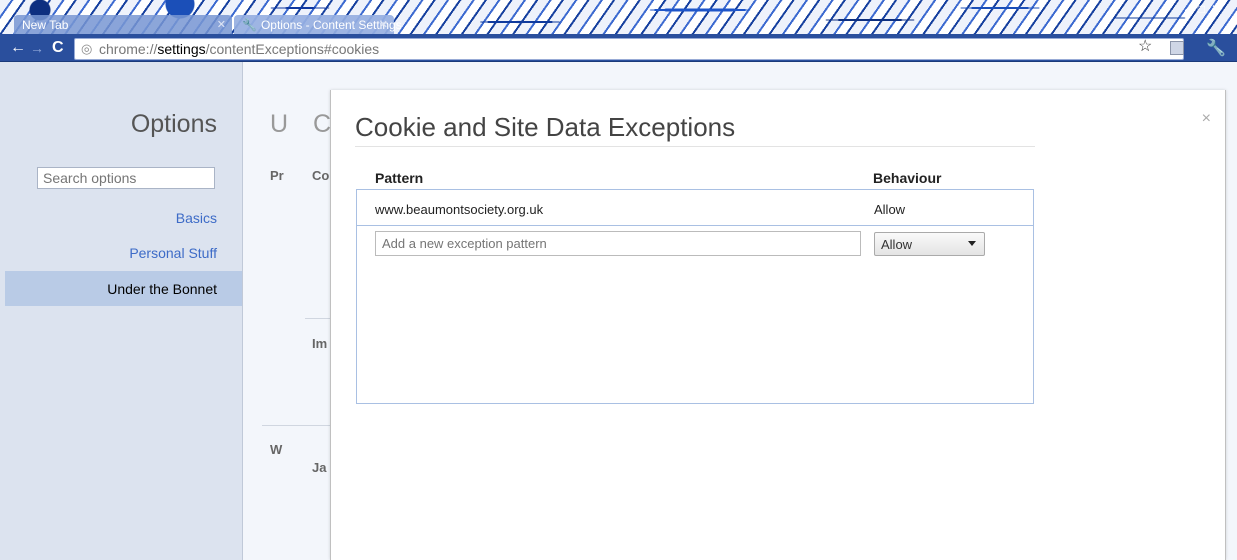 The image size is (1237, 560). I want to click on url-host: settings, so click(181, 49).